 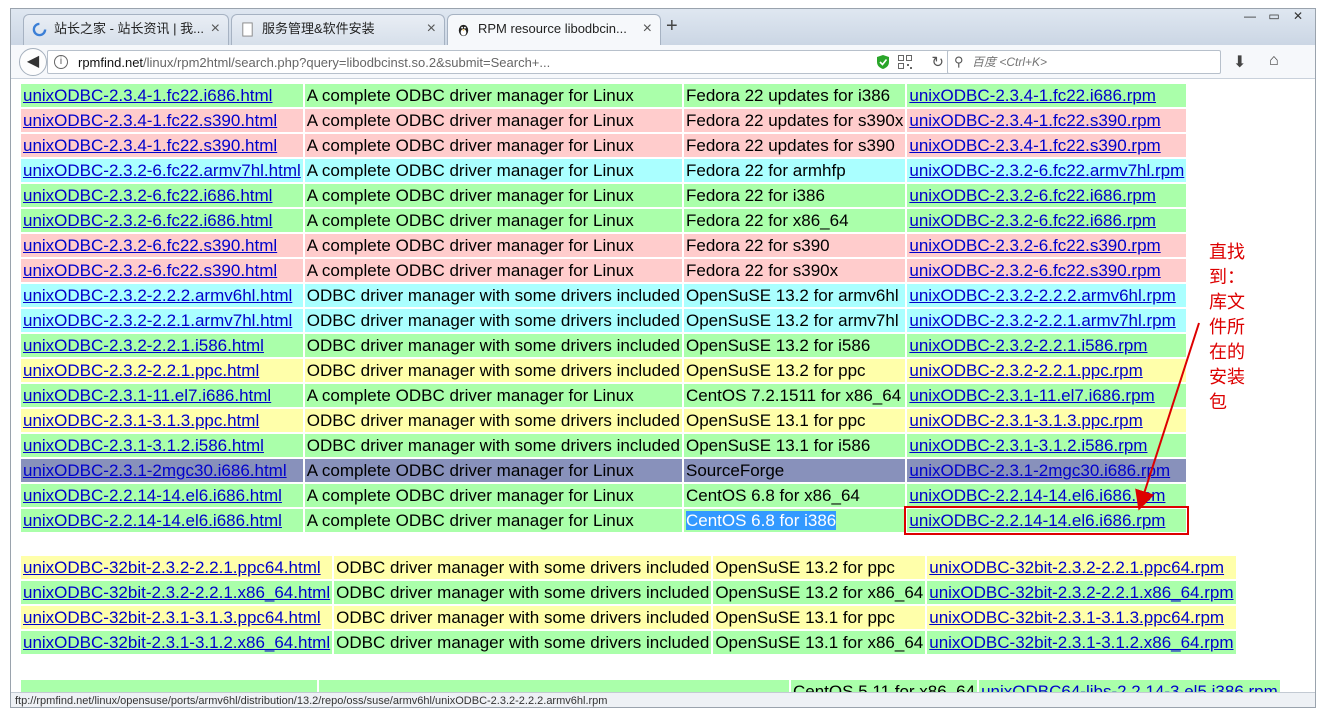 I want to click on html-link: unixODBC-2.3.2-2.2.1.ppc.html, so click(x=141, y=370).